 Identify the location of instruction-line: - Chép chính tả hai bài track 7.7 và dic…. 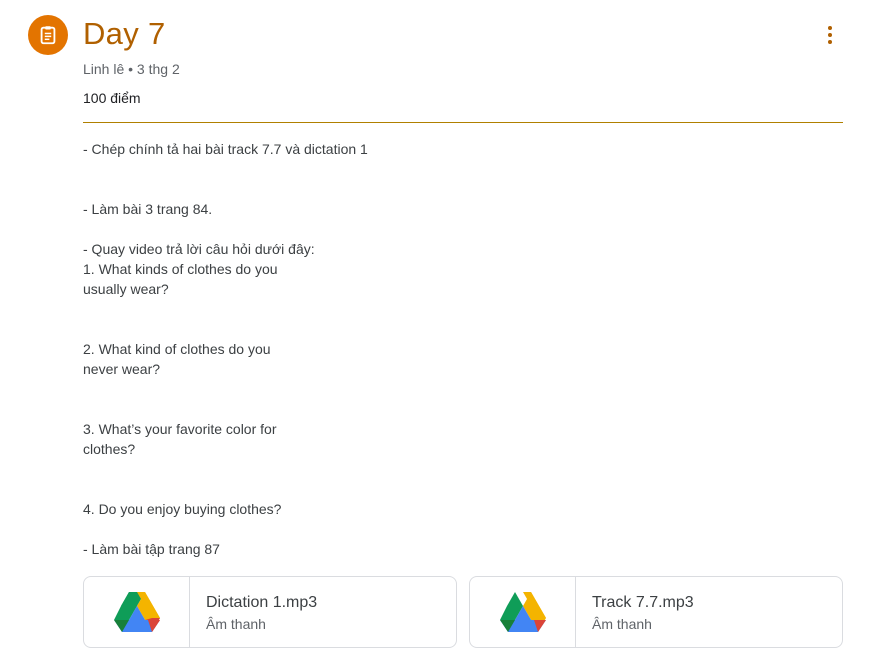
(225, 149).